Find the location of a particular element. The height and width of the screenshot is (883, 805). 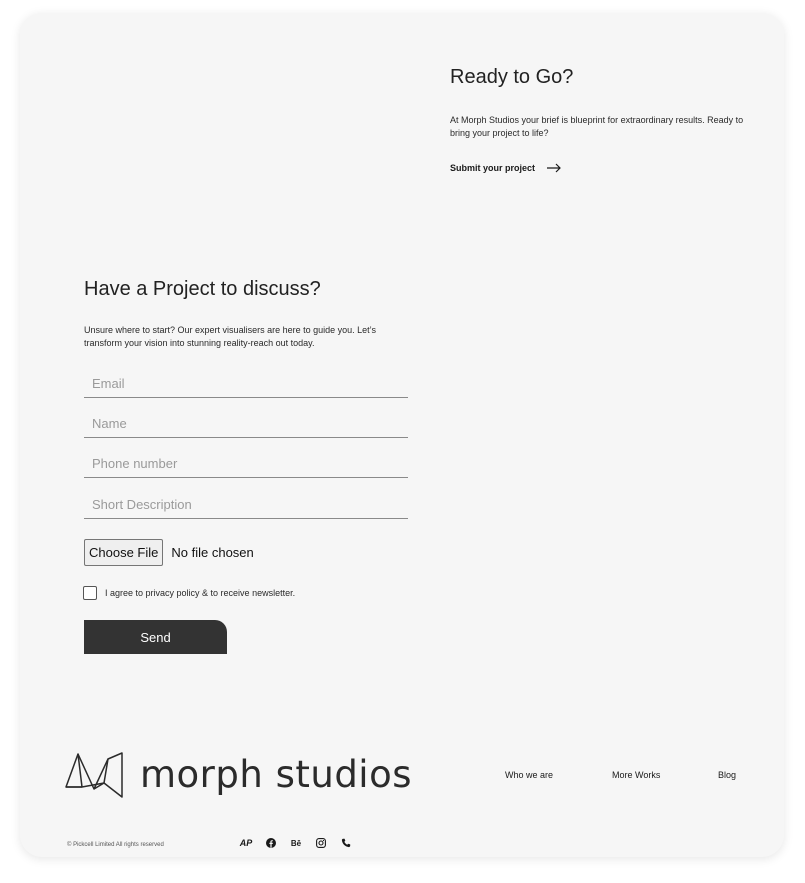

behance-icon: Bē is located at coordinates (296, 843).